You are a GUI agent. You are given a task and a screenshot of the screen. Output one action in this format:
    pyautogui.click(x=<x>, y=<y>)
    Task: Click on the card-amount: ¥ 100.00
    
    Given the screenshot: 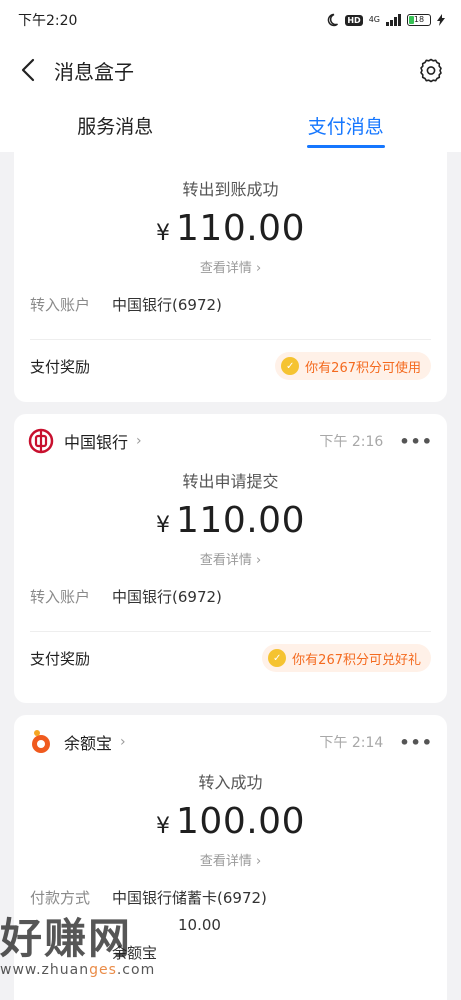 What is the action you would take?
    pyautogui.click(x=230, y=821)
    